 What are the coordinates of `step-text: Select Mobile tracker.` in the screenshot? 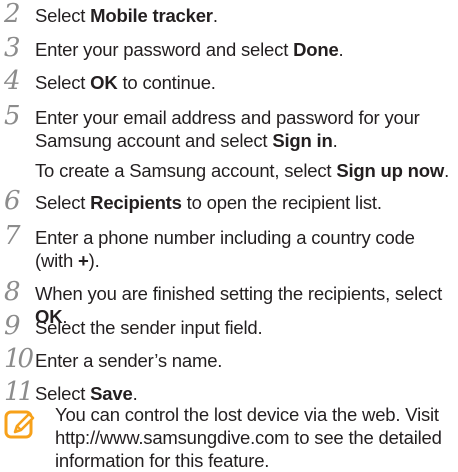 It's located at (126, 15).